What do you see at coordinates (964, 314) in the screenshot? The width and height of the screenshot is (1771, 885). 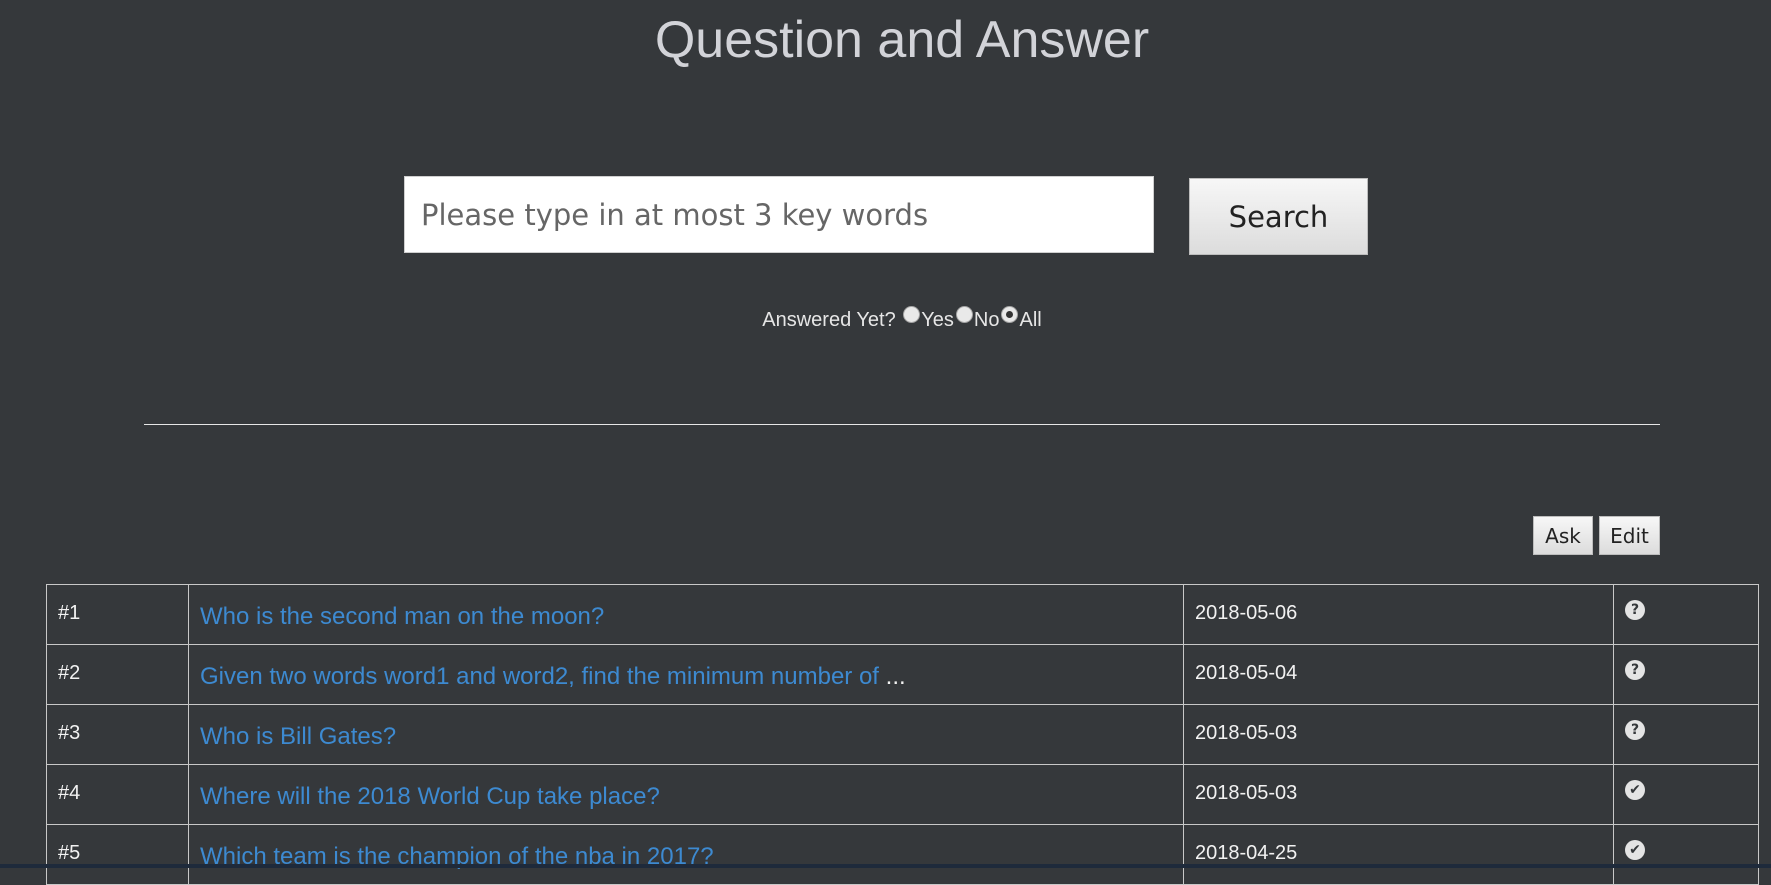 I see `radio-no` at bounding box center [964, 314].